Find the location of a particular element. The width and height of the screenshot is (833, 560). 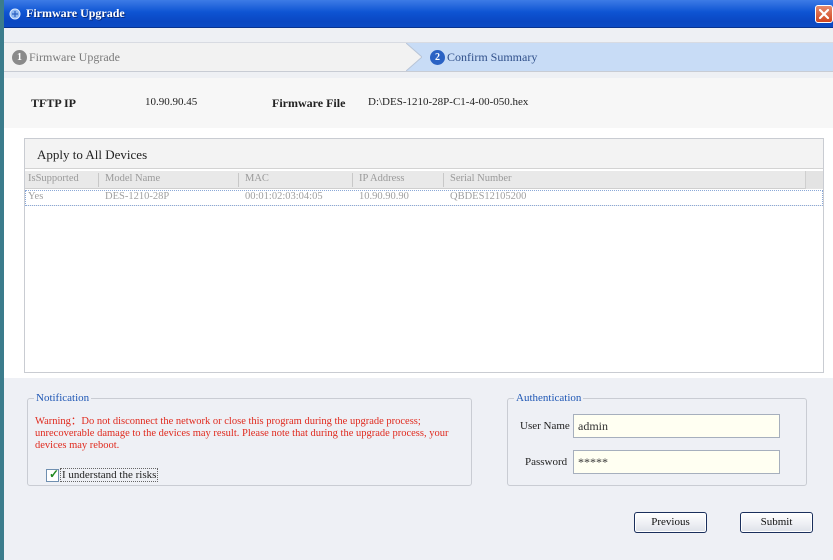

step-number: 1 is located at coordinates (19, 57).